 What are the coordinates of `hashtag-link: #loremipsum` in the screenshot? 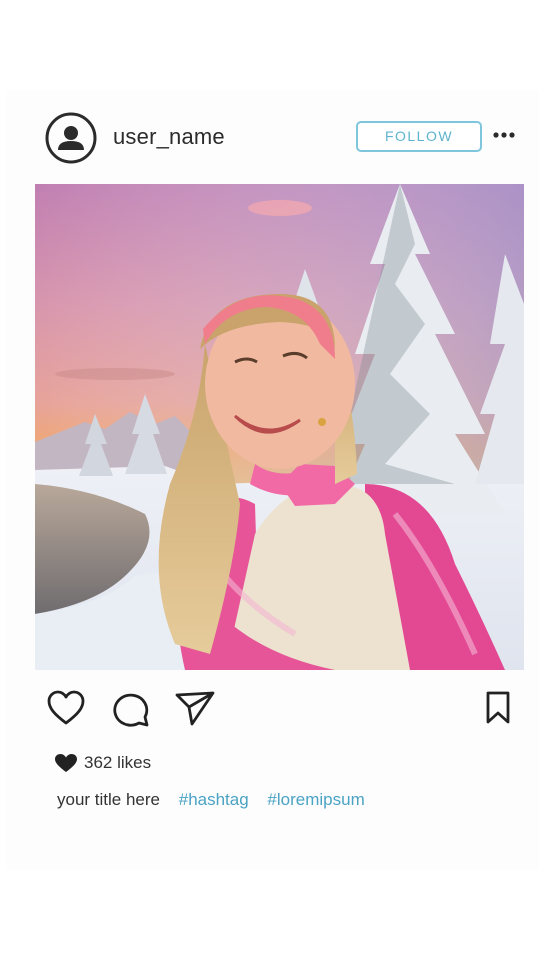 It's located at (315, 799).